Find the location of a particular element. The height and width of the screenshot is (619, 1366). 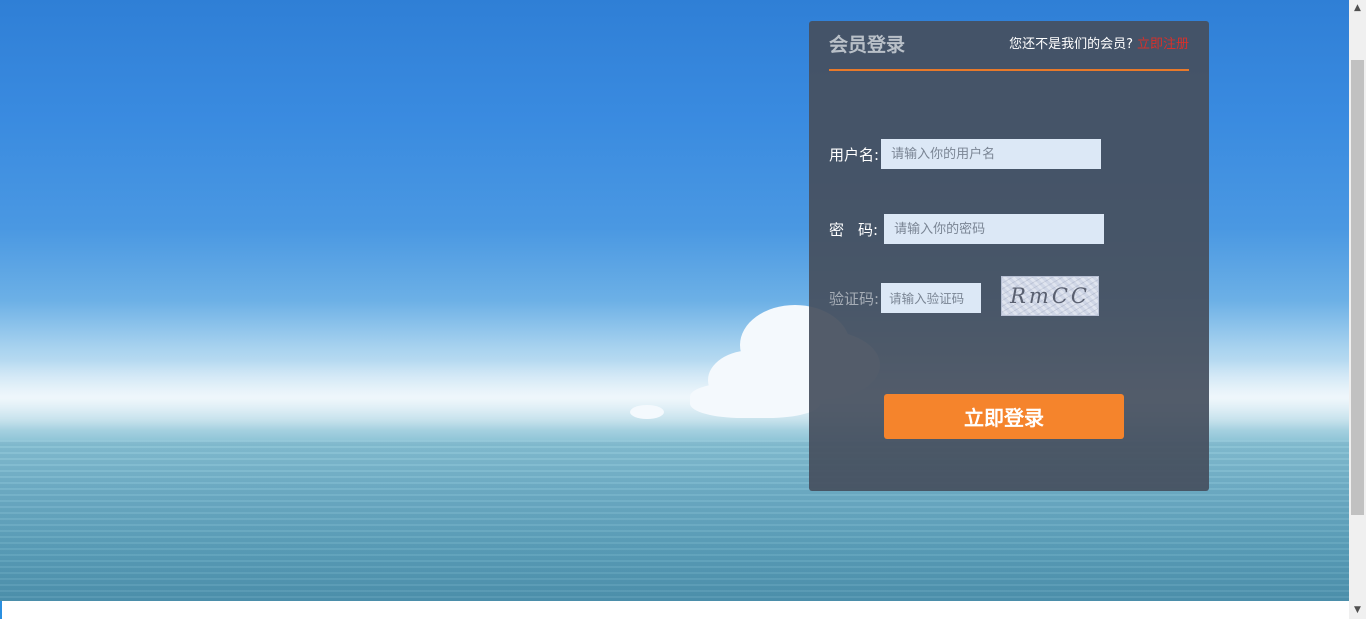

register-prompt: 您还不是我们的会员? 立即注册 is located at coordinates (1099, 42).